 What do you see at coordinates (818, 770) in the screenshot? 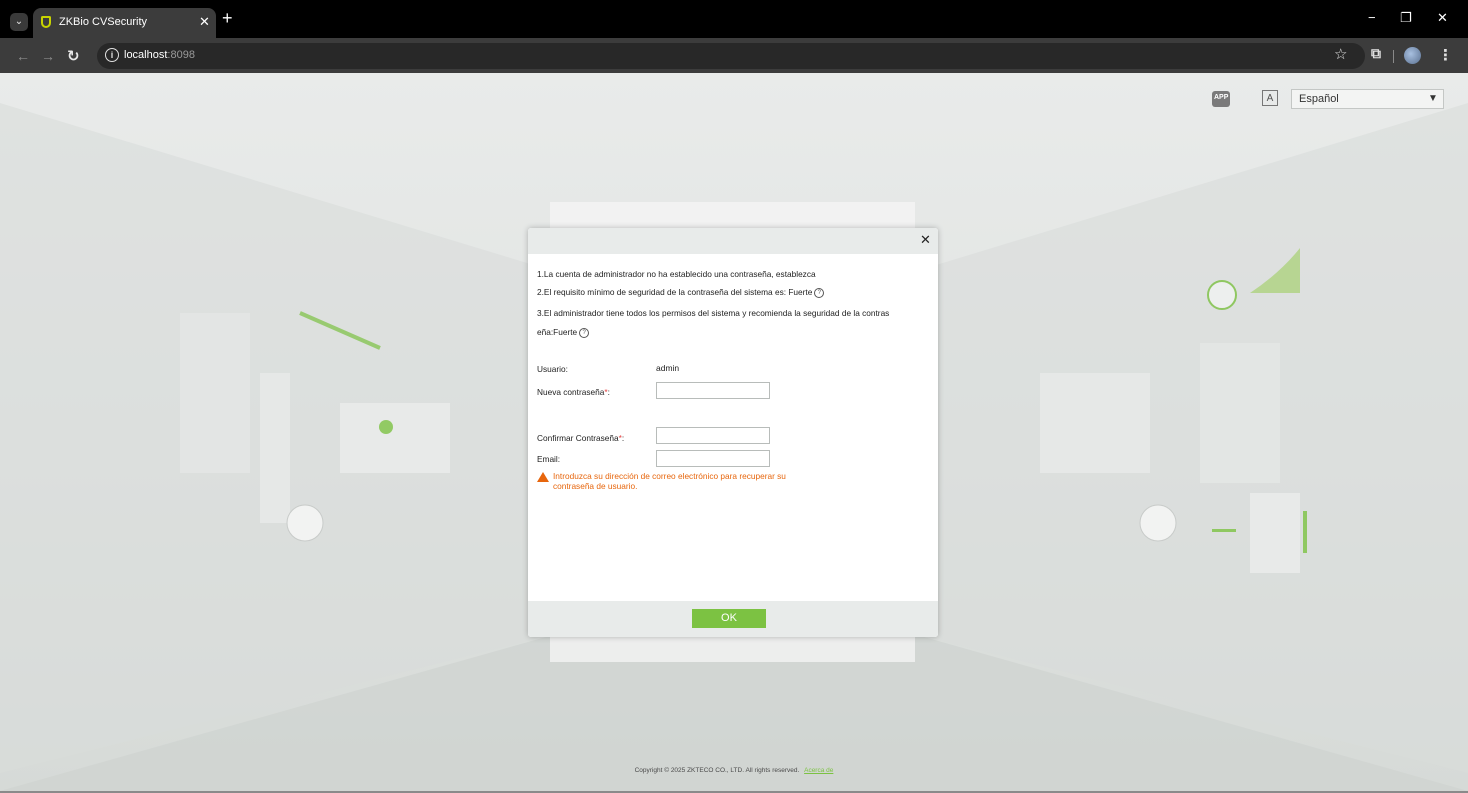
I see `about-link: Acerca de` at bounding box center [818, 770].